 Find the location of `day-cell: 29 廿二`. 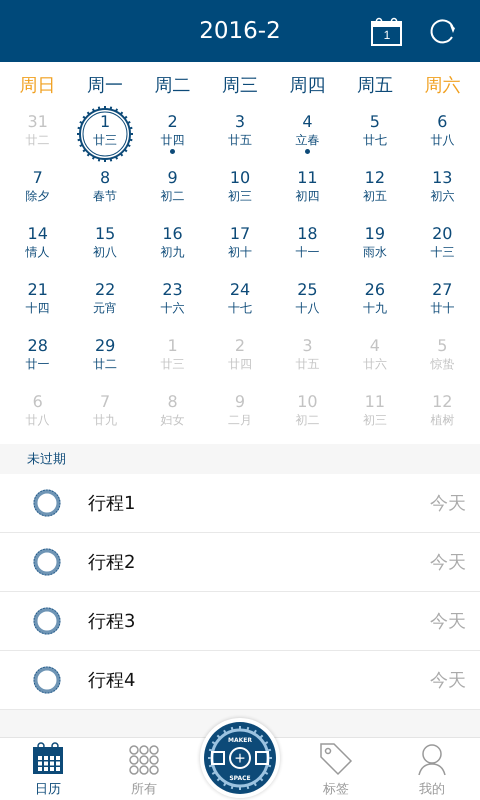

day-cell: 29 廿二 is located at coordinates (105, 360).